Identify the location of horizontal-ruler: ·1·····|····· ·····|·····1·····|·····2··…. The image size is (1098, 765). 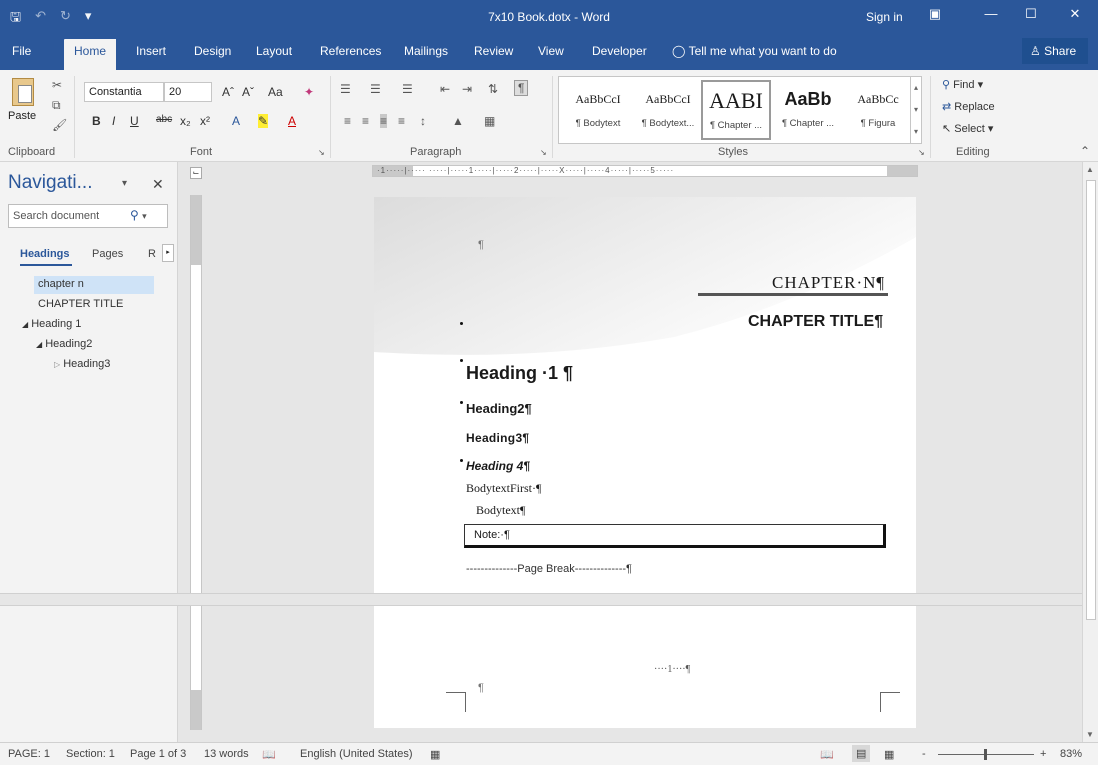
(645, 171).